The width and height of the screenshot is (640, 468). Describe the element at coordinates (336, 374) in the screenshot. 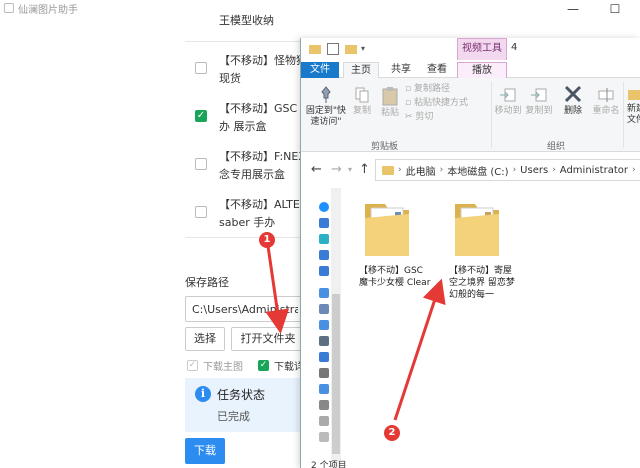

I see `nav-scrollbar-thumb` at that location.